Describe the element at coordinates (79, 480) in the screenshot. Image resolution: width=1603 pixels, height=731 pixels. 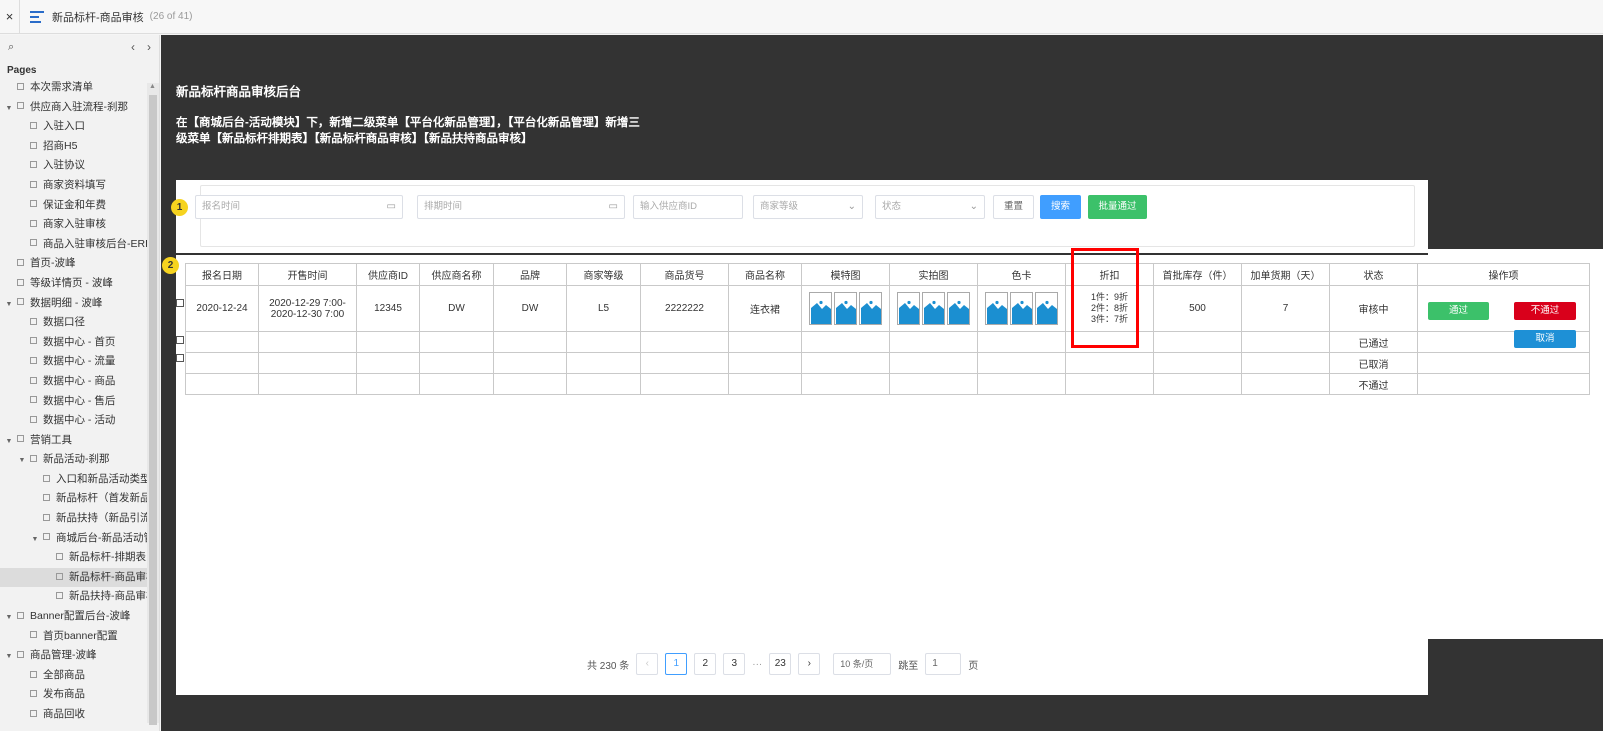
I see `sidebar-item: 入口和新品活动类型` at that location.